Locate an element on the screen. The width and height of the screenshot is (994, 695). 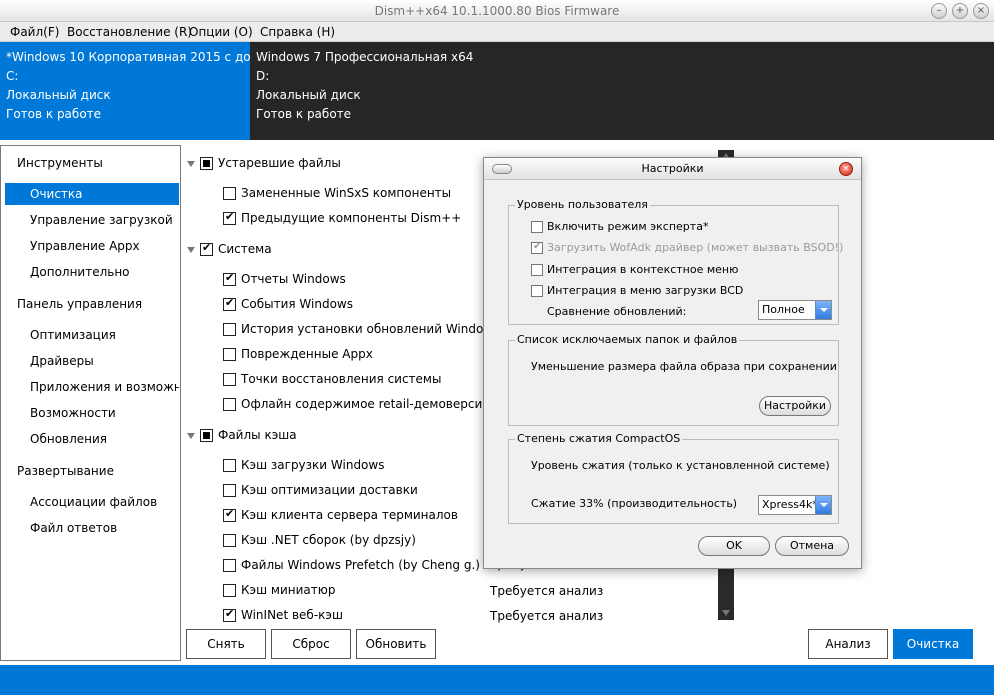
dialog-titlebar: Настройки × is located at coordinates (672, 169).